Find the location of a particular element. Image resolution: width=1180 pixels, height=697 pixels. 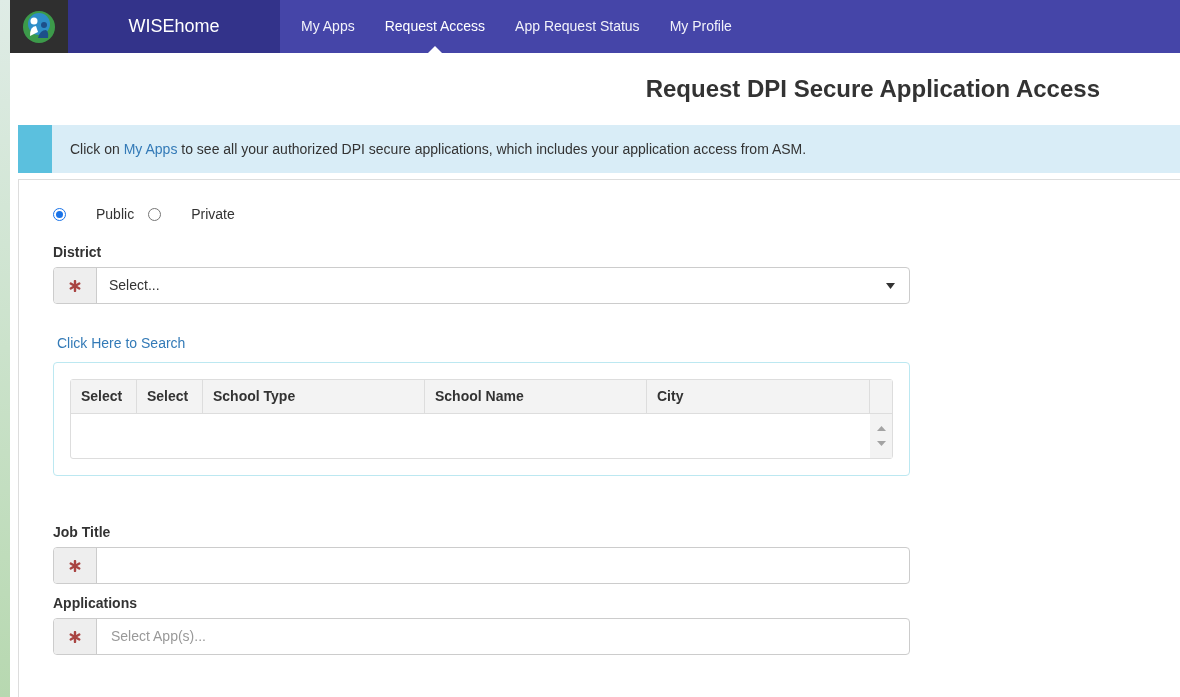

radio-label: Private is located at coordinates (213, 214).